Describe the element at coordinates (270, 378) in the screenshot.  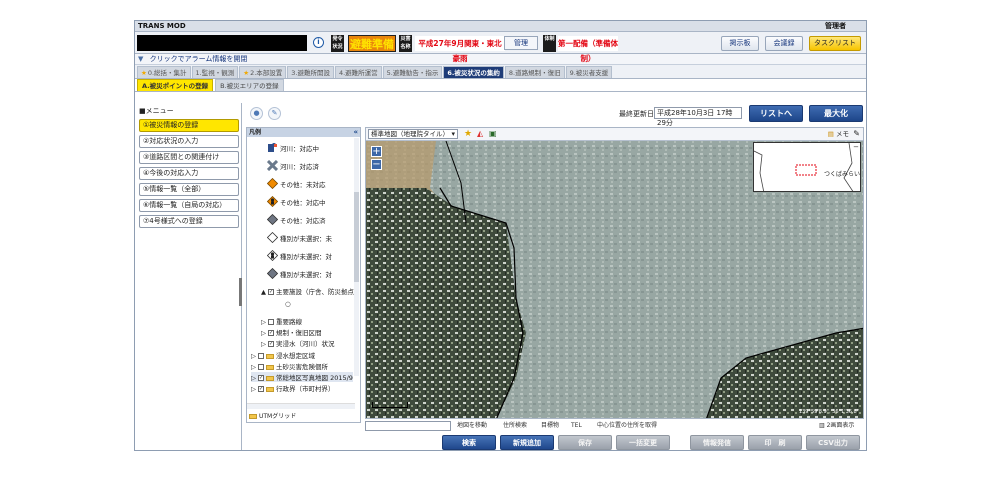
I see `folder-icon` at that location.